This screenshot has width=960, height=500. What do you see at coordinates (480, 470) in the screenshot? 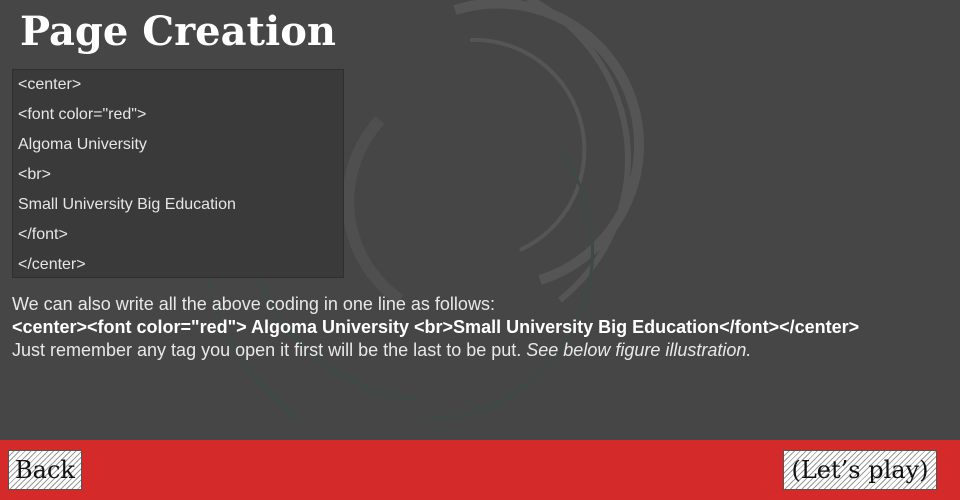
I see `footer-bar: Back (Let’s play)` at bounding box center [480, 470].